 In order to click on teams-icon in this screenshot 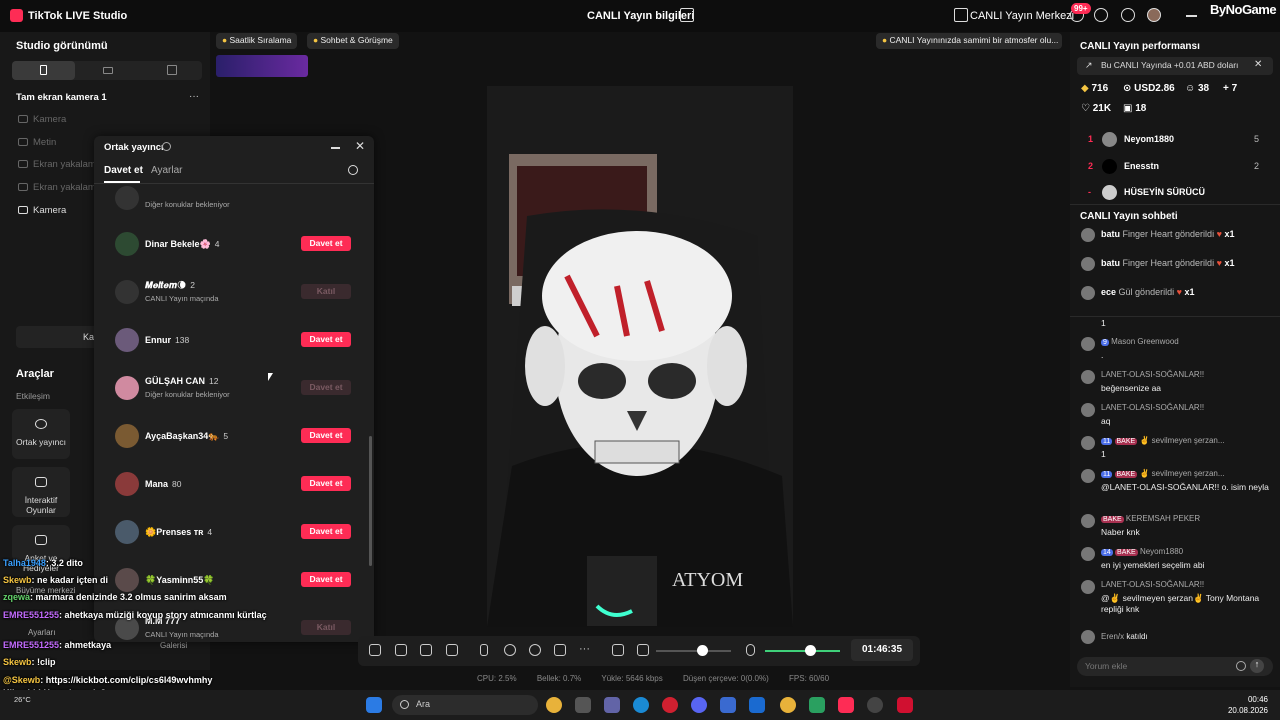, I will do `click(612, 705)`.